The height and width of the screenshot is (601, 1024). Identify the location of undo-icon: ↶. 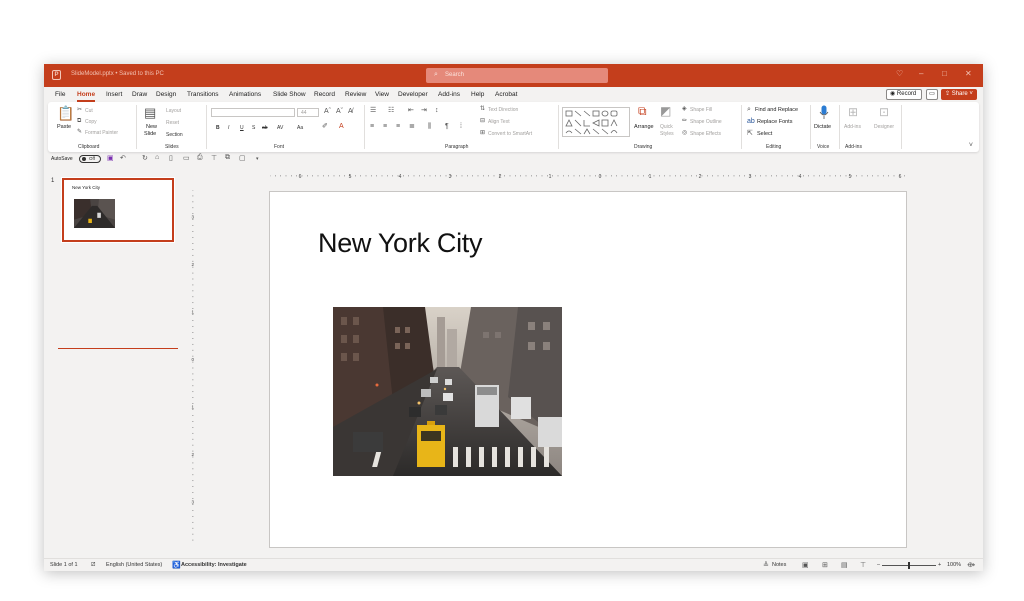
(123, 158).